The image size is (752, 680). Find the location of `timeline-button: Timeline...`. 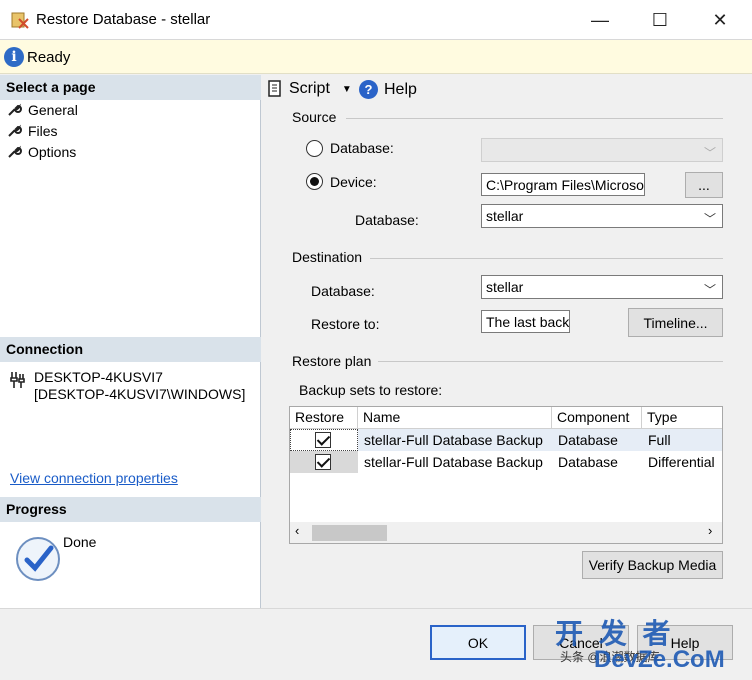

timeline-button: Timeline... is located at coordinates (675, 322).